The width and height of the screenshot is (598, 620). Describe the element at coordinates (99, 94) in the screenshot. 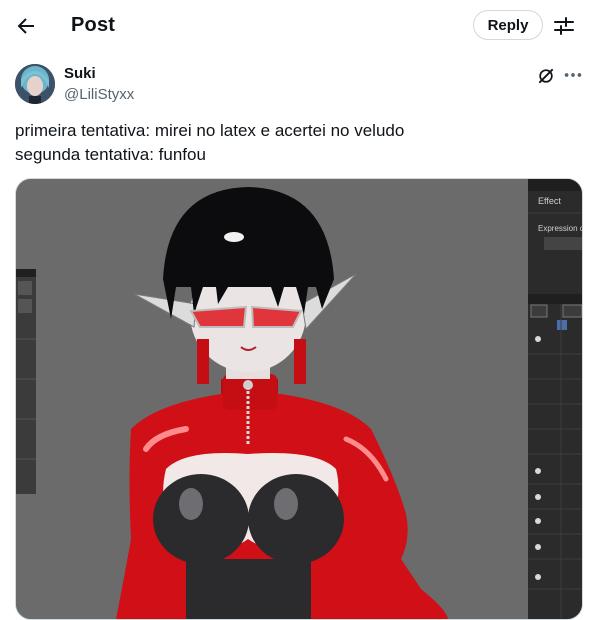

I see `author-handle: @LiliStyxx` at that location.